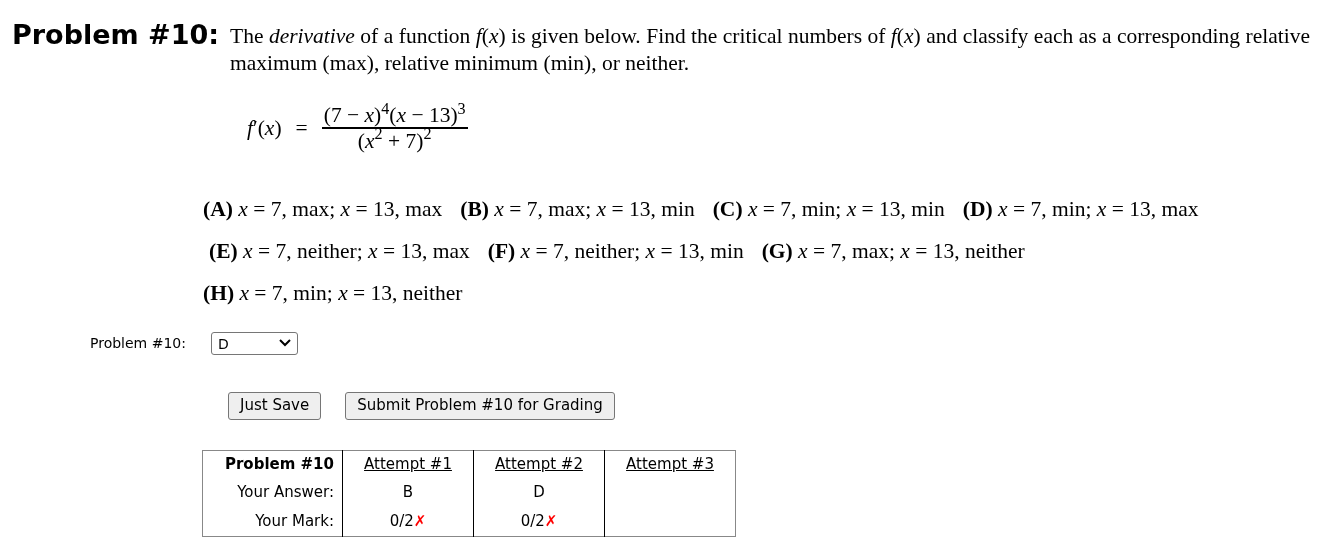  What do you see at coordinates (577, 209) in the screenshot?
I see `answer-choice: (B) x = 7, max; x = 13, min` at bounding box center [577, 209].